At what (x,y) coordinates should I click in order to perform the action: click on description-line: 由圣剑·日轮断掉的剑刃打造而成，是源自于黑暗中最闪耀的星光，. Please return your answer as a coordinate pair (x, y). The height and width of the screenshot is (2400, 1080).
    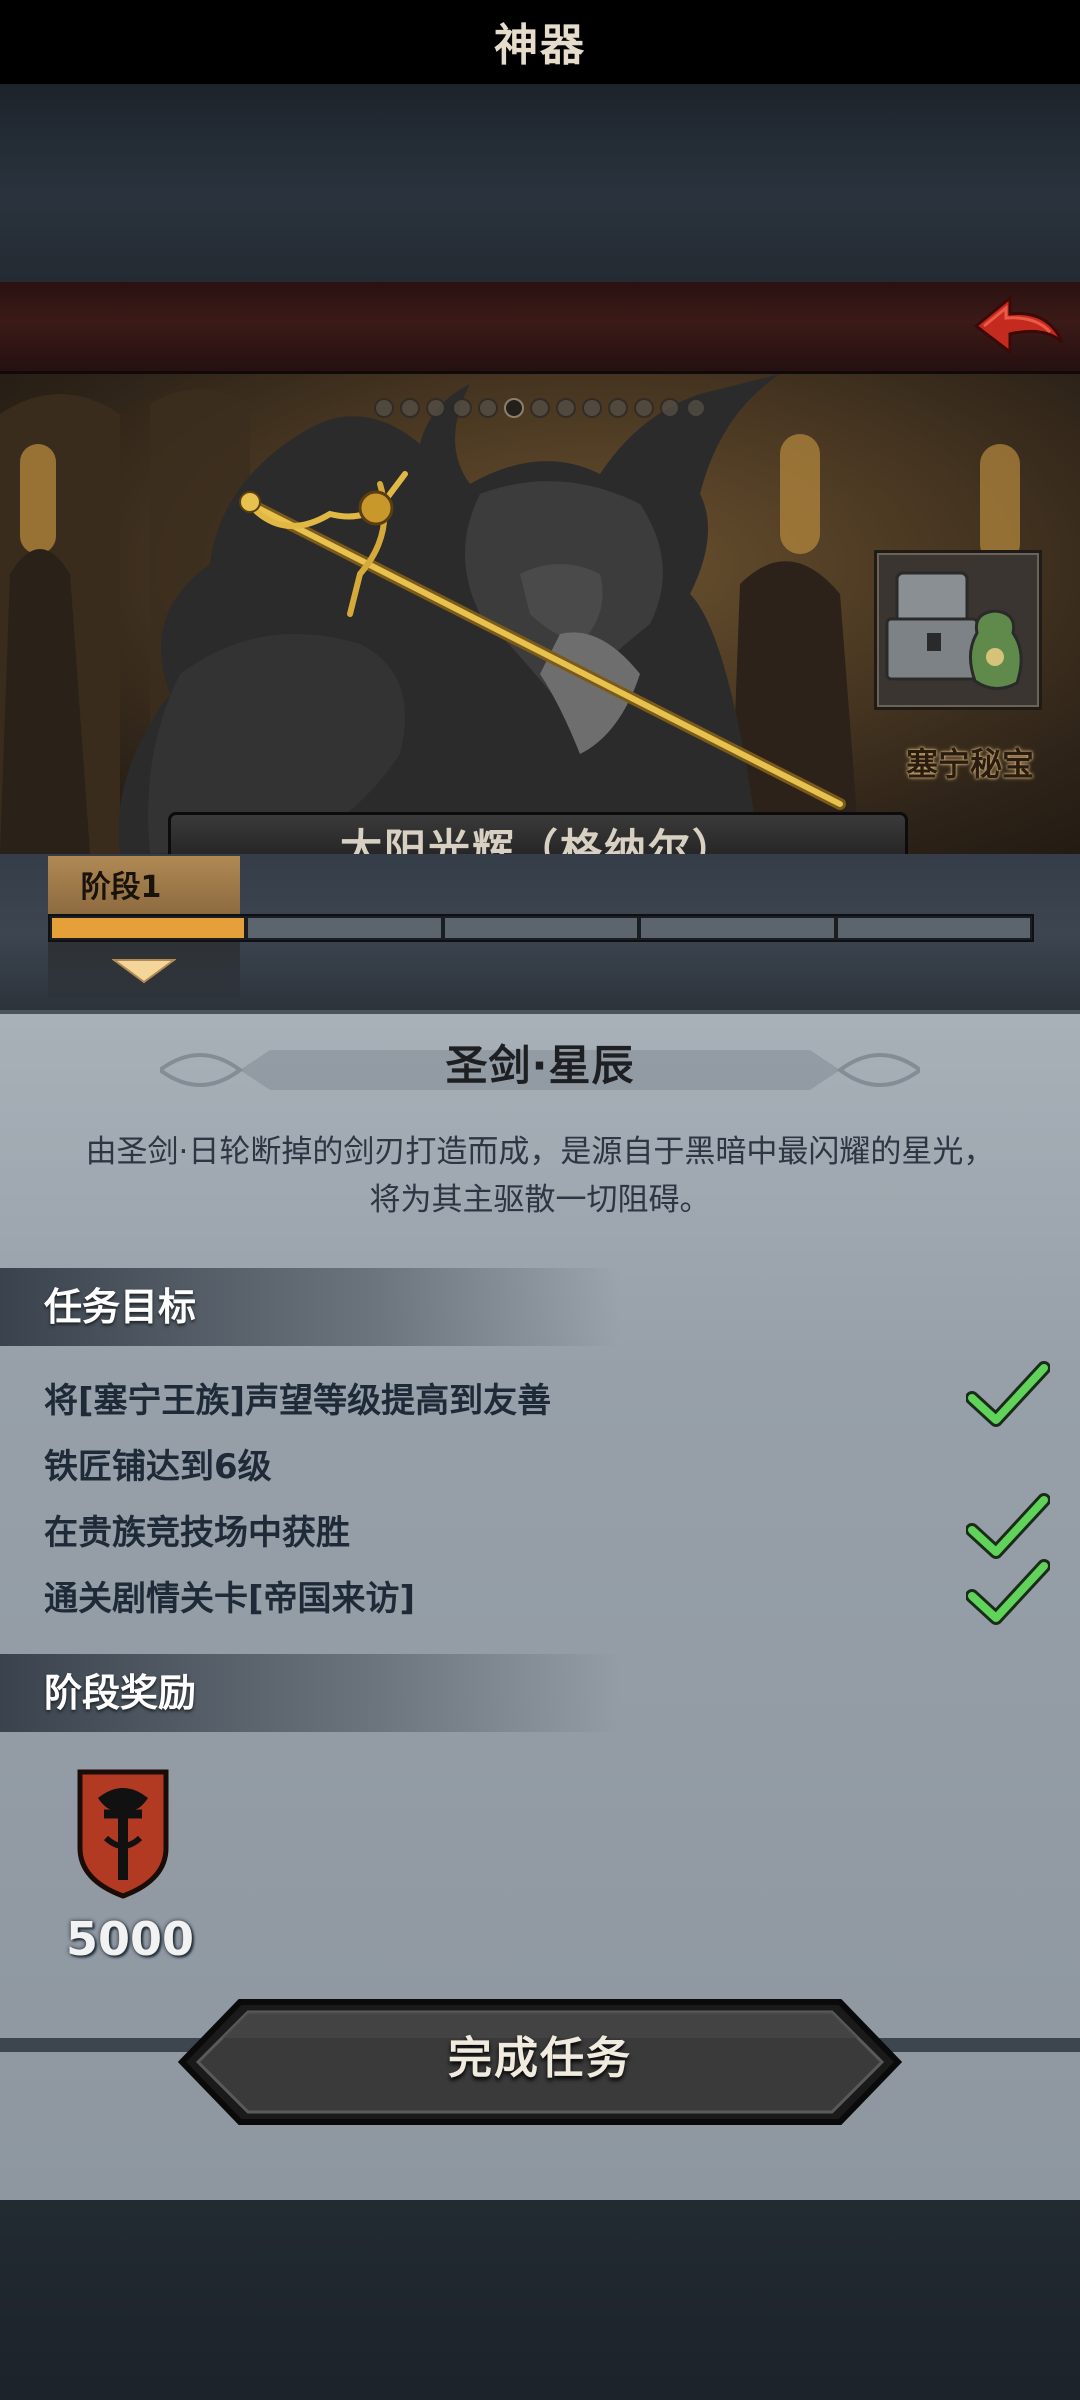
    Looking at the image, I should click on (540, 1152).